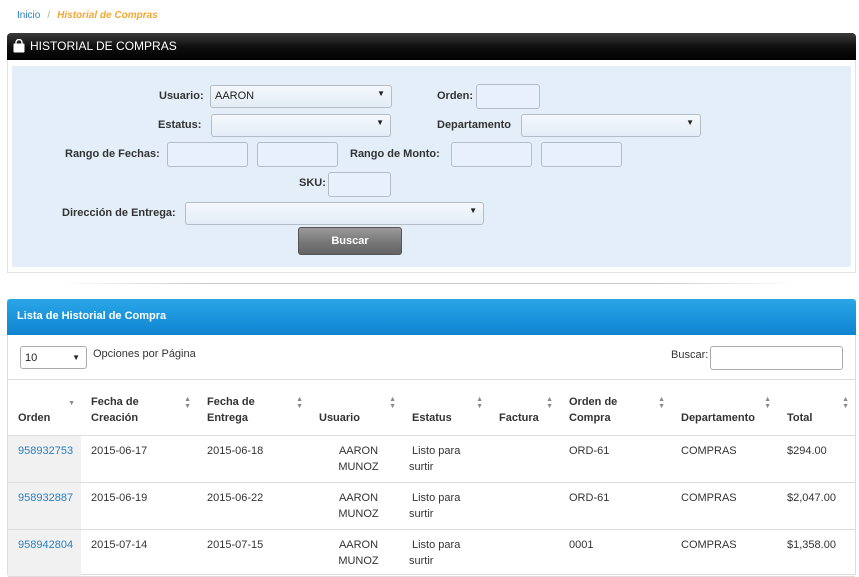 The width and height of the screenshot is (859, 577). I want to click on column-header-orden: Orden ▼, so click(44, 407).